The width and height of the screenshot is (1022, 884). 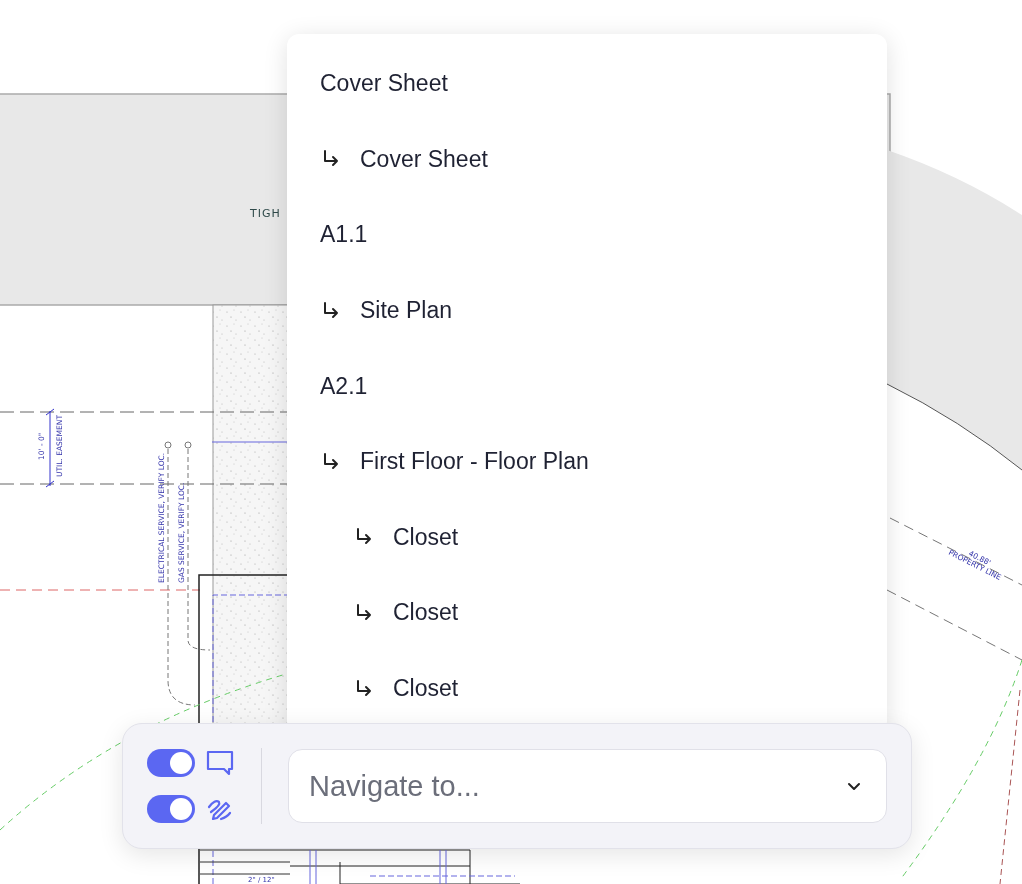 I want to click on menu-item: First Floor - Floor Plan, so click(x=587, y=461).